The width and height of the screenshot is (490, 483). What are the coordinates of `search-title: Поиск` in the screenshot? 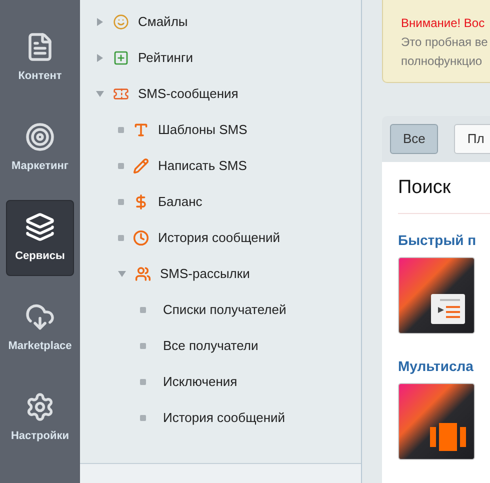 It's located at (425, 188).